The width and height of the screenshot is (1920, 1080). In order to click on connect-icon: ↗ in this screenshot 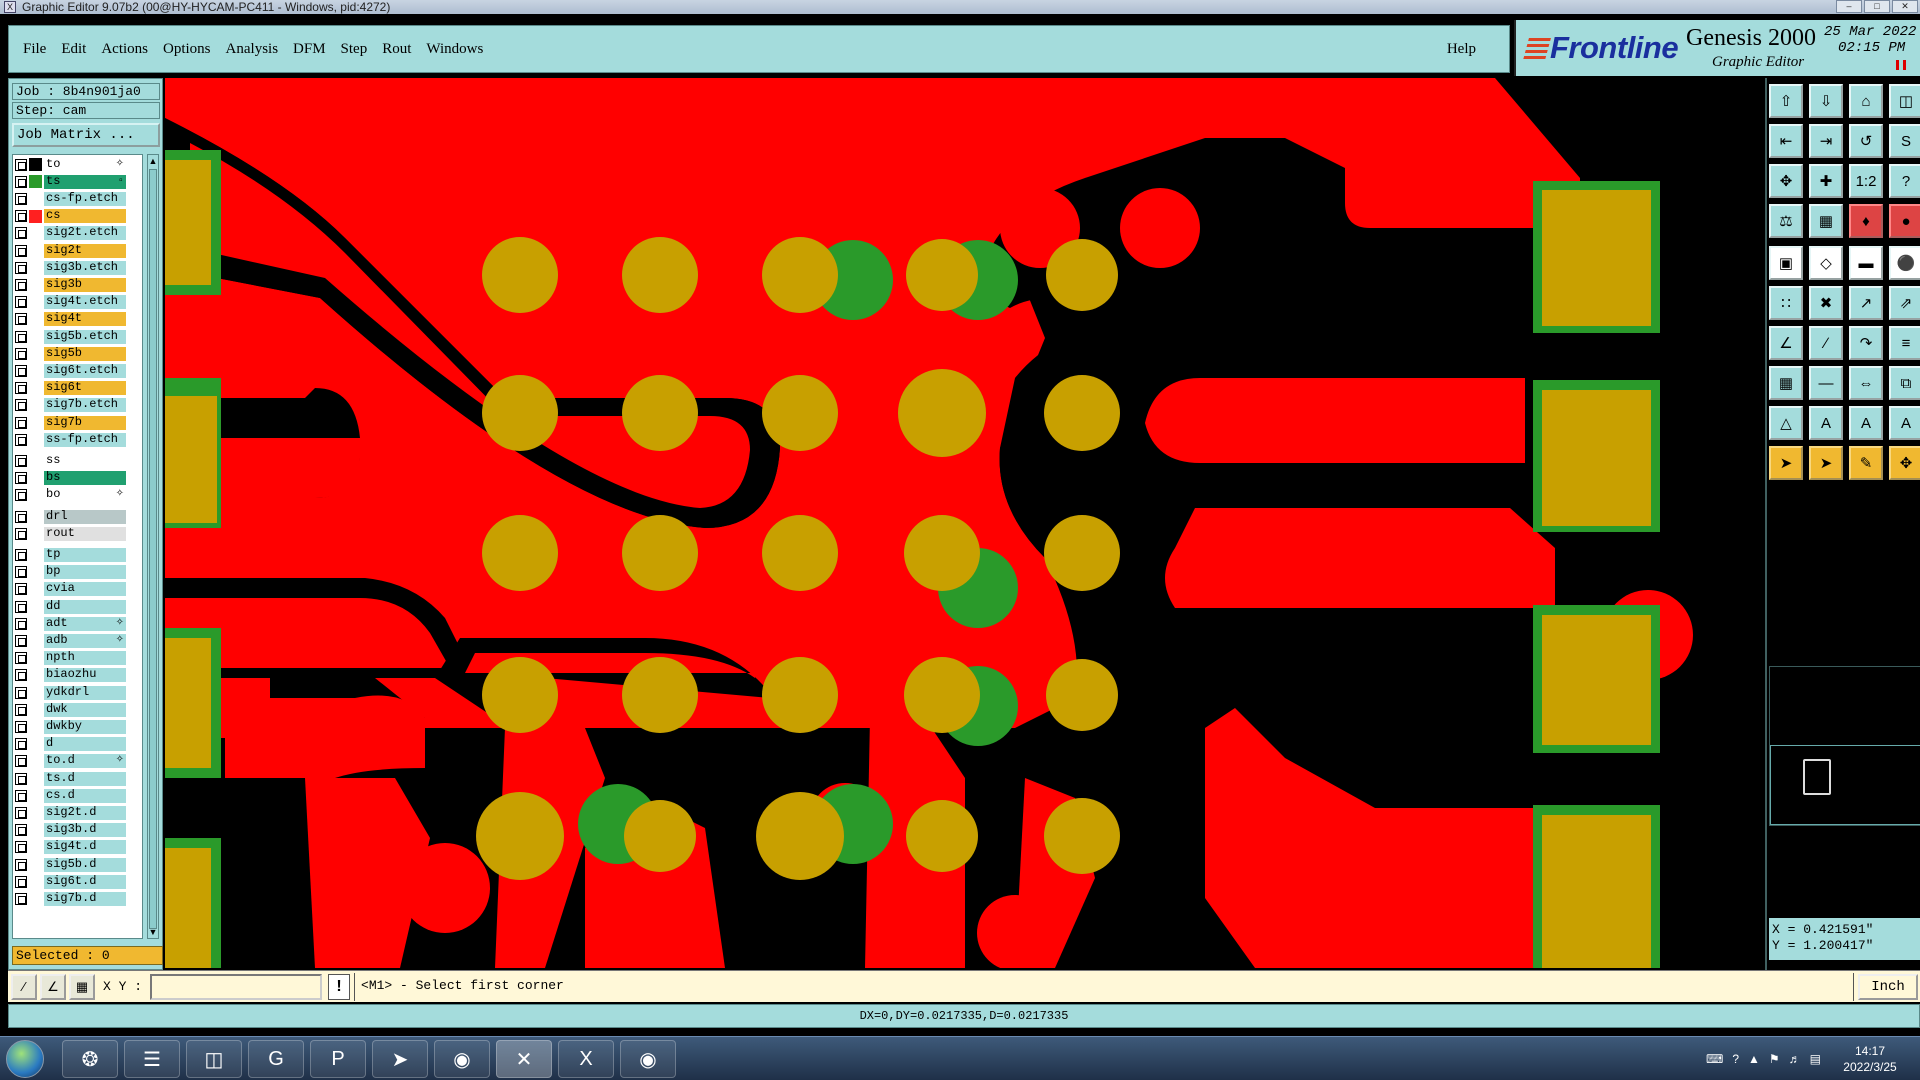, I will do `click(1866, 303)`.